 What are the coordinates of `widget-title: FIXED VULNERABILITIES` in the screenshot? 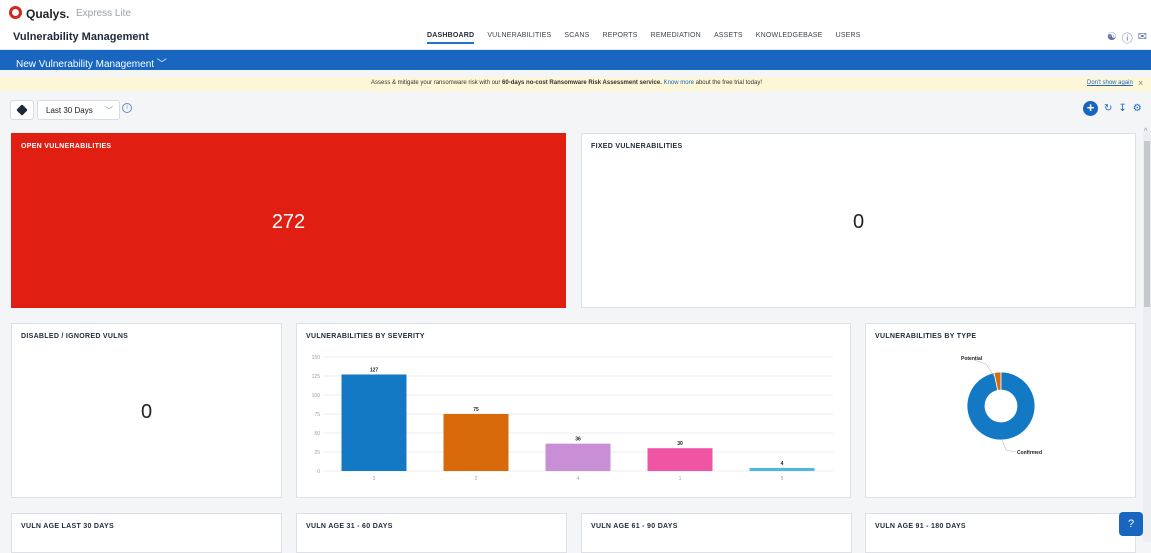 It's located at (637, 146).